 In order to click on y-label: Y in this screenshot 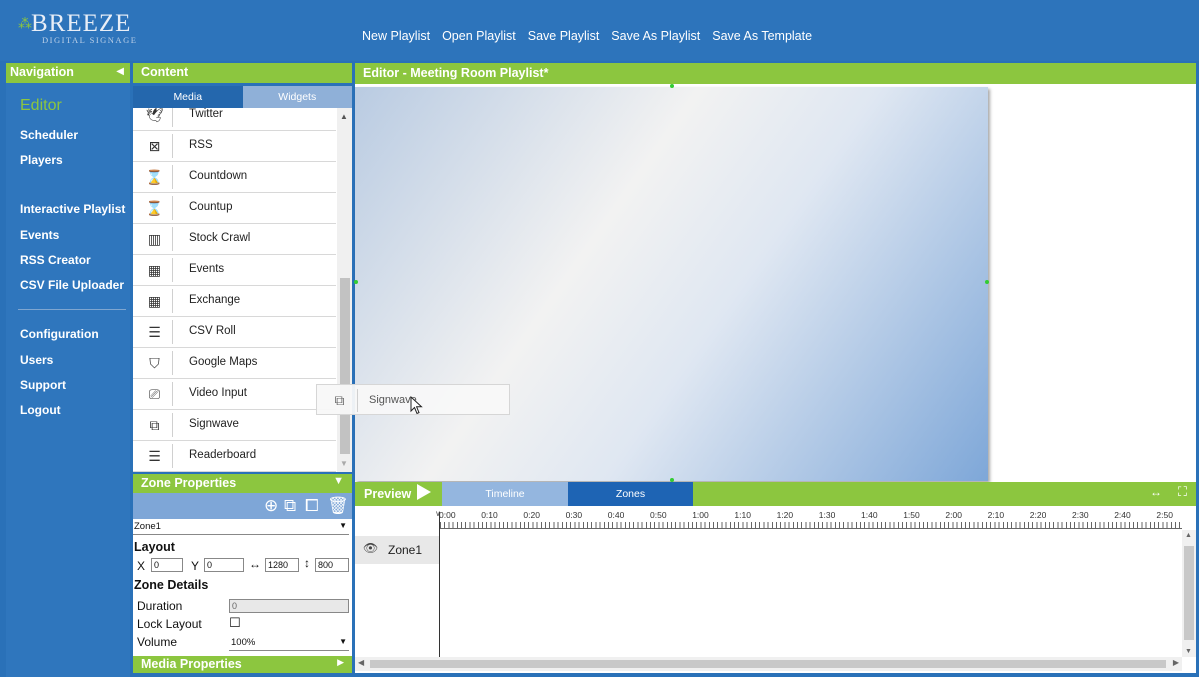, I will do `click(195, 566)`.